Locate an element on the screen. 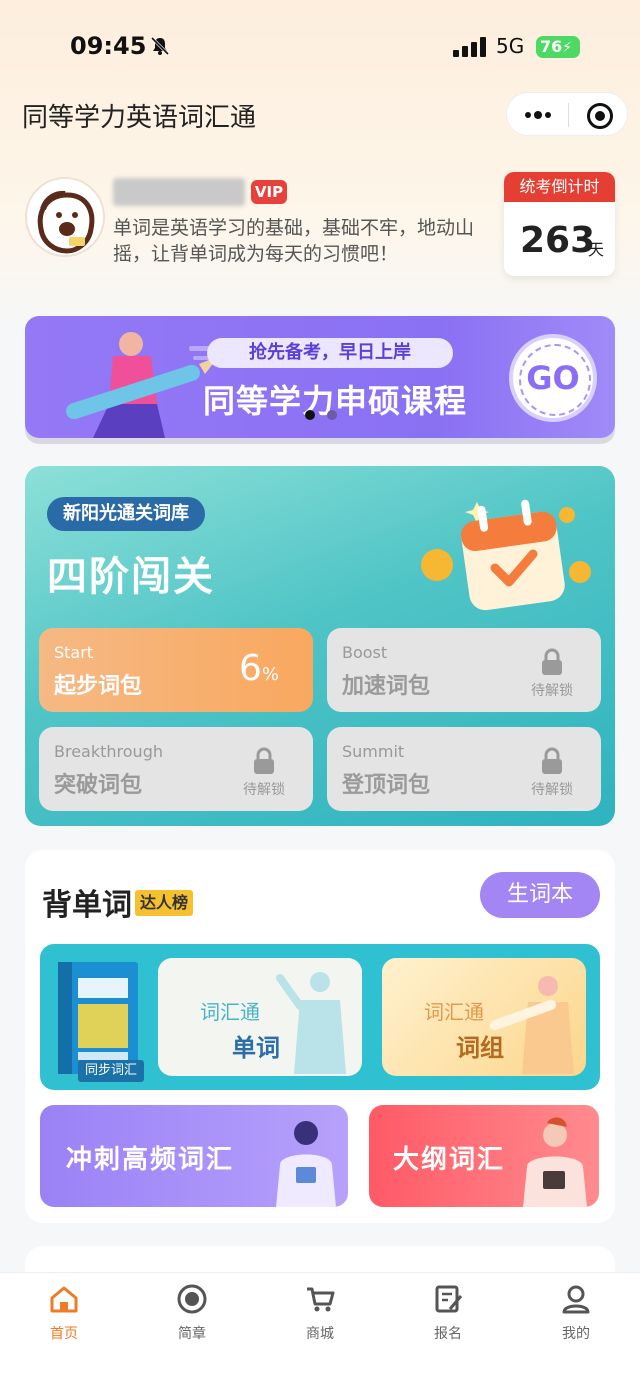 The height and width of the screenshot is (1391, 640). outline-vocabulary-card: 大纲词汇 is located at coordinates (484, 1156).